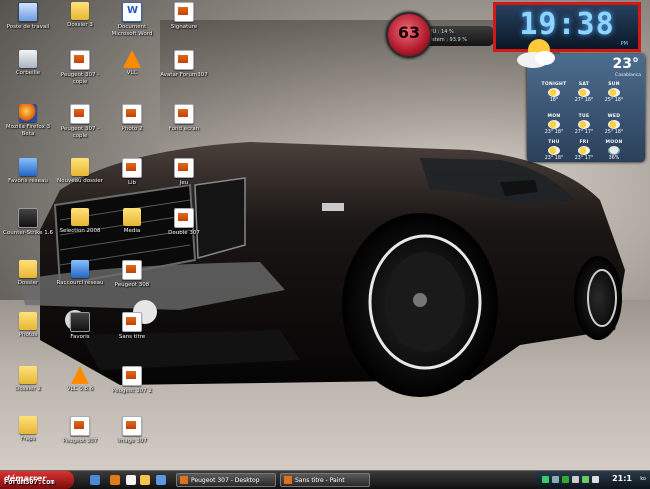 This screenshot has height=489, width=650. I want to click on desktop-icon-label: Favoris réseau, so click(28, 181).